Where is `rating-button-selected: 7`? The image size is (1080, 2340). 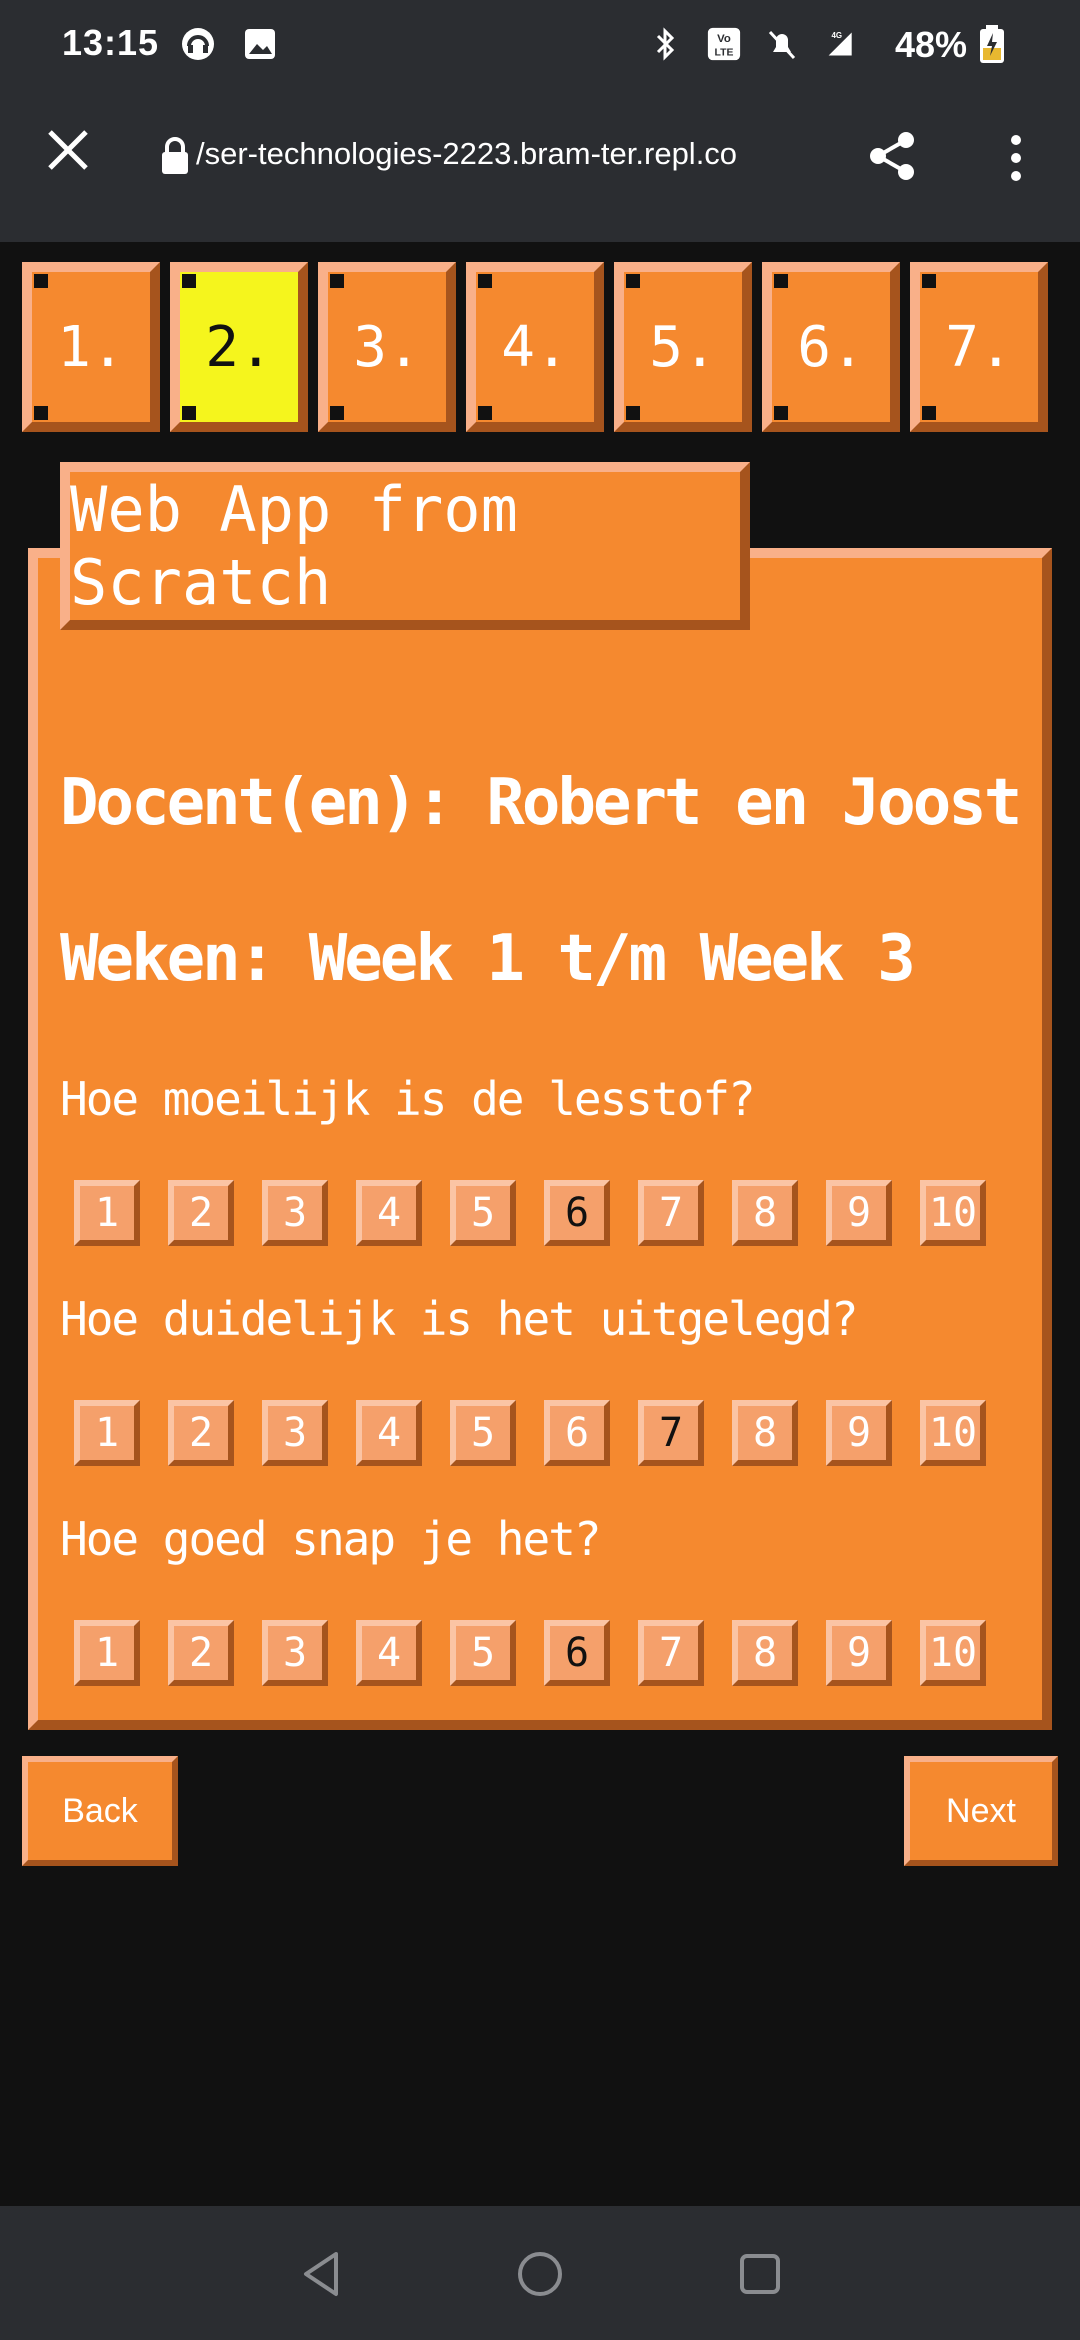
rating-button-selected: 7 is located at coordinates (671, 1433).